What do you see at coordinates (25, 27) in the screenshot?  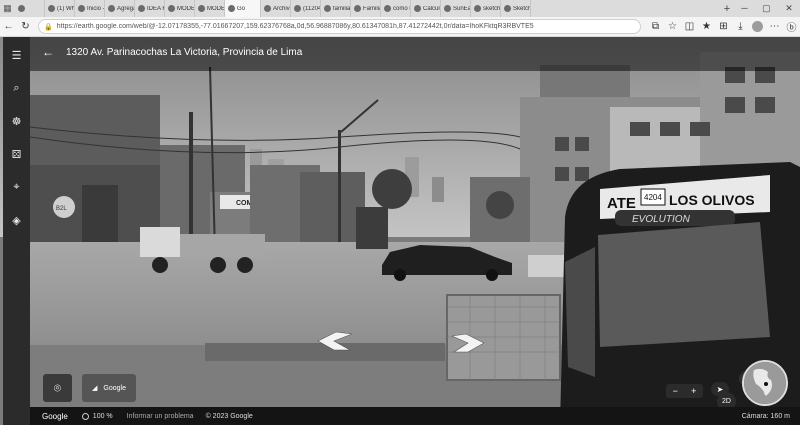 I see `reload-button: ↻` at bounding box center [25, 27].